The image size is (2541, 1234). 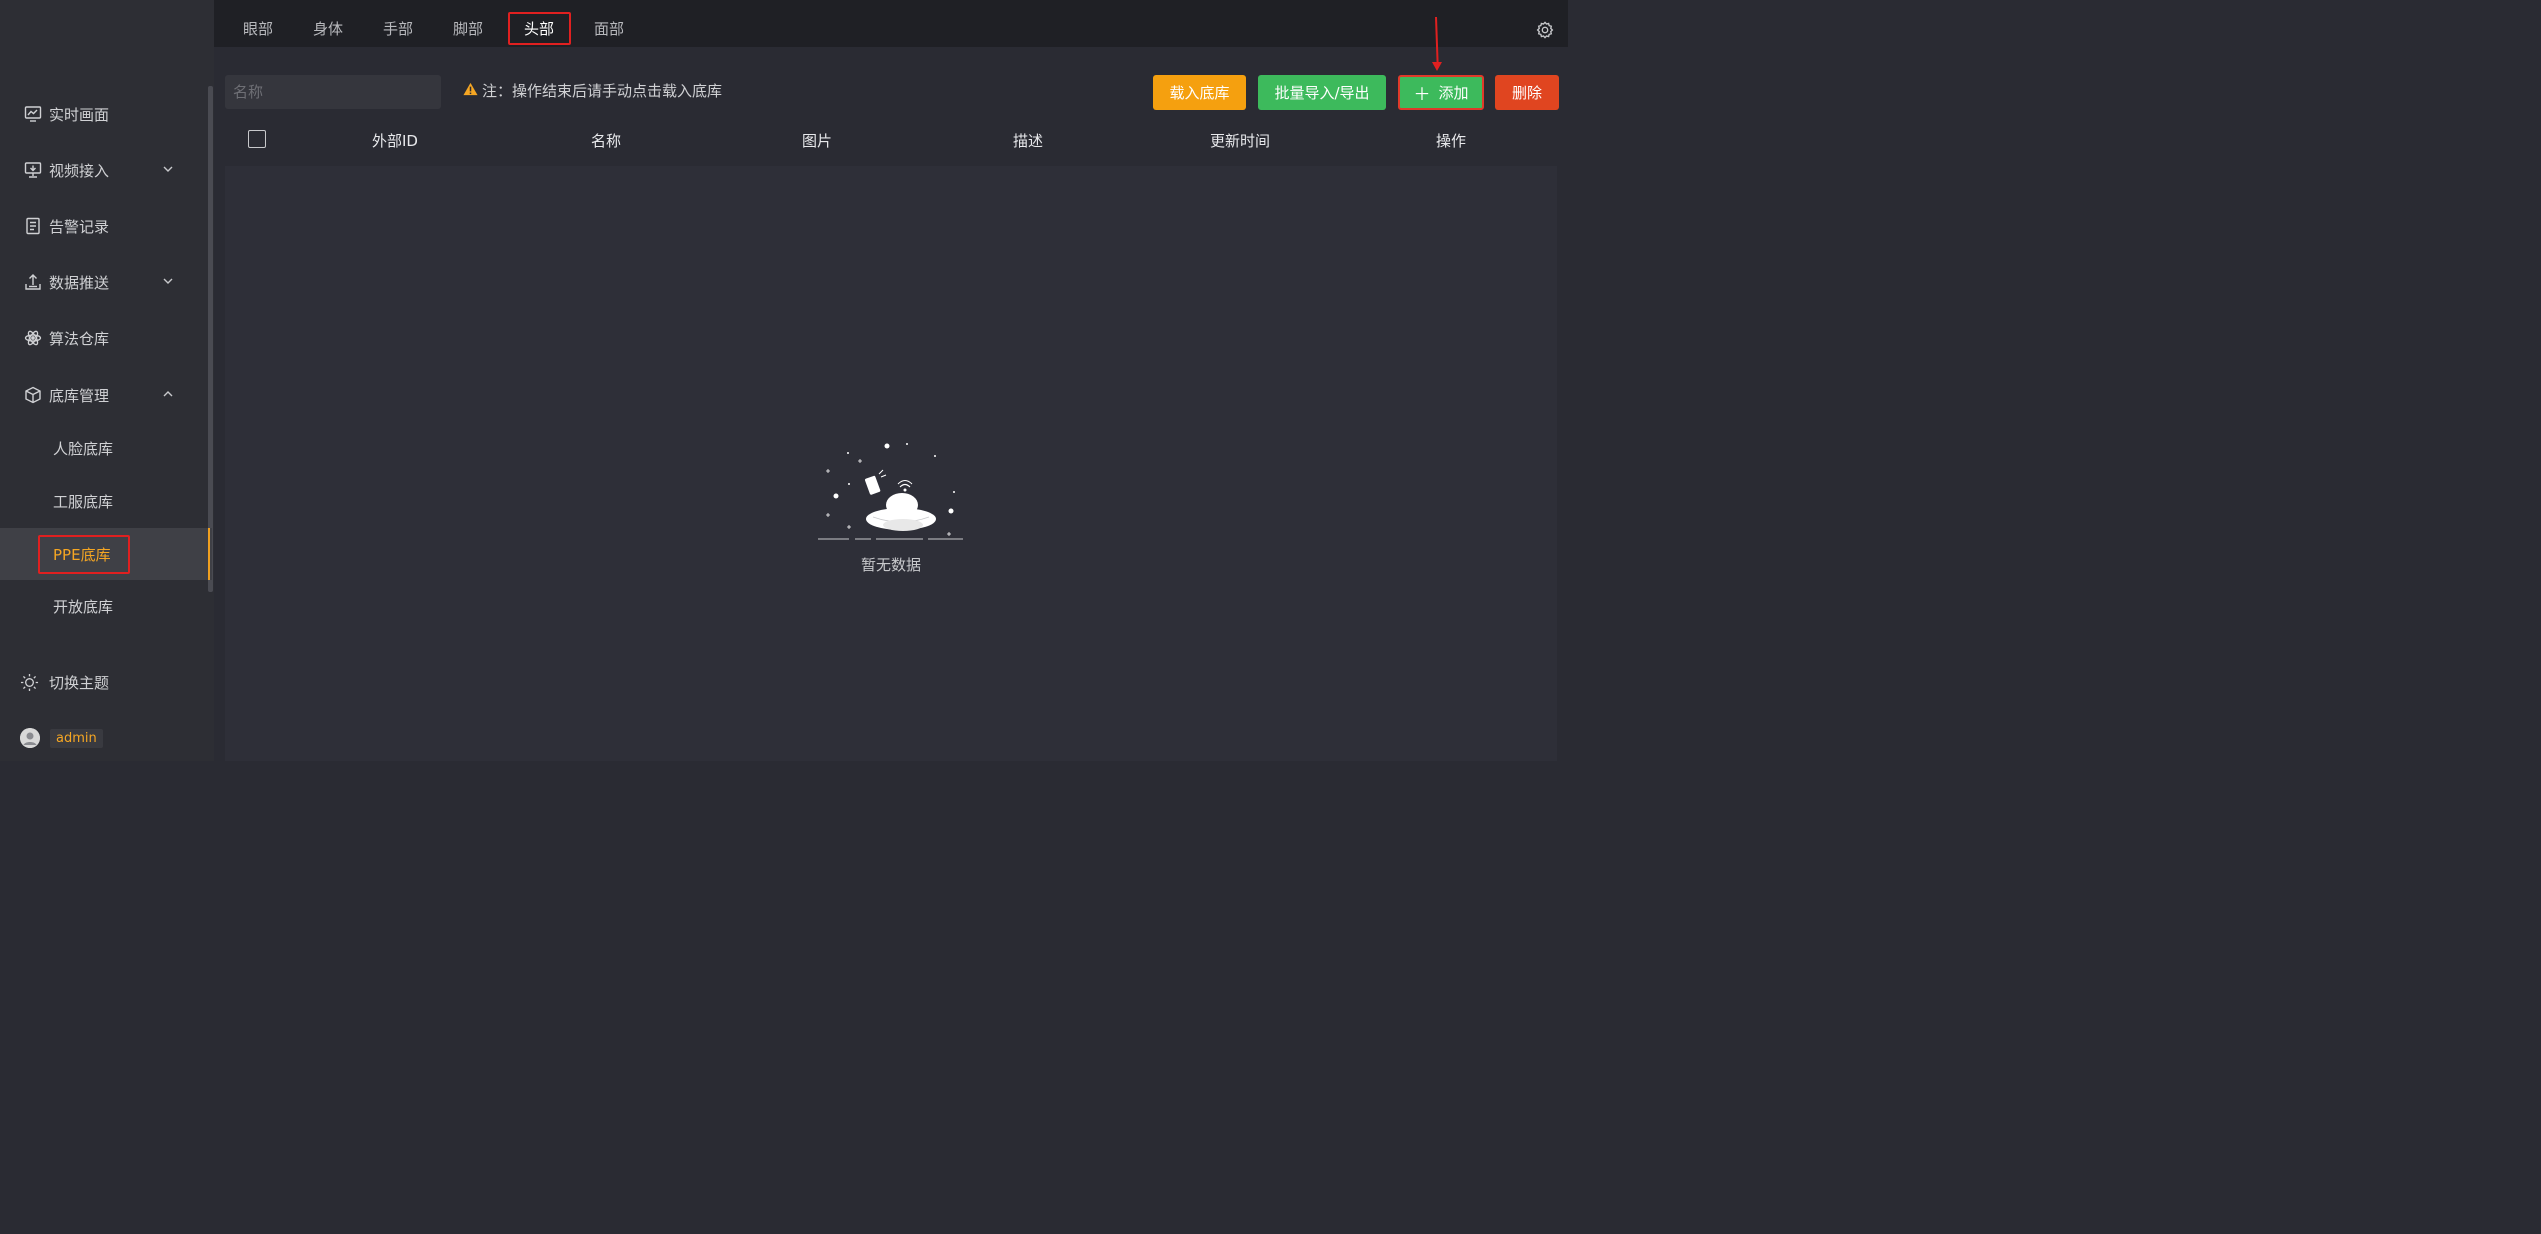 What do you see at coordinates (817, 141) in the screenshot?
I see `column-header-image: 图片` at bounding box center [817, 141].